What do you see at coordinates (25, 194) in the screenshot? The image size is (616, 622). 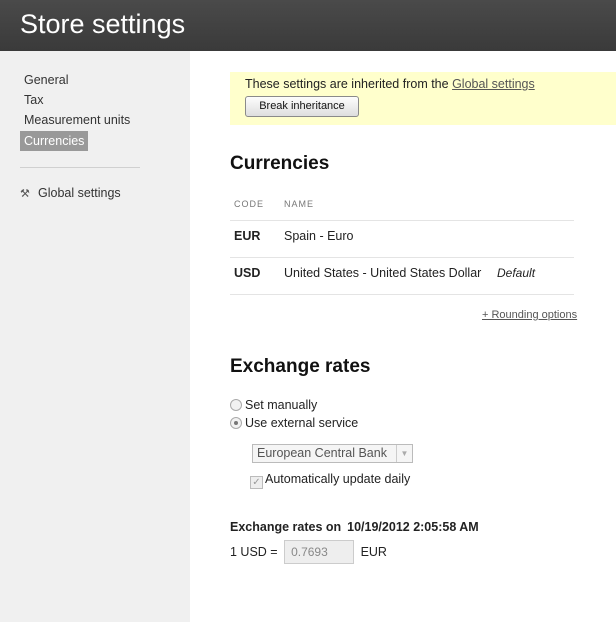 I see `tools-icon: ⚒` at bounding box center [25, 194].